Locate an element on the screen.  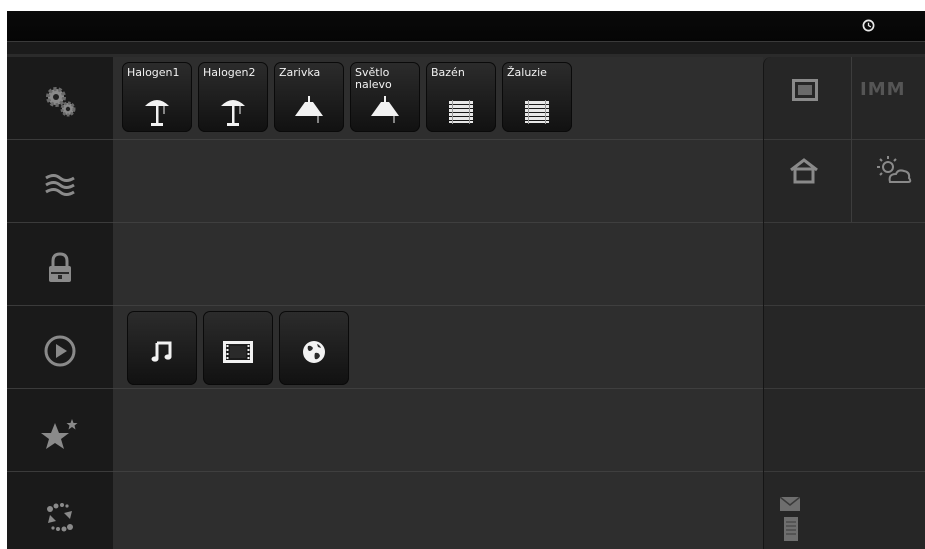
window-icon is located at coordinates (805, 90).